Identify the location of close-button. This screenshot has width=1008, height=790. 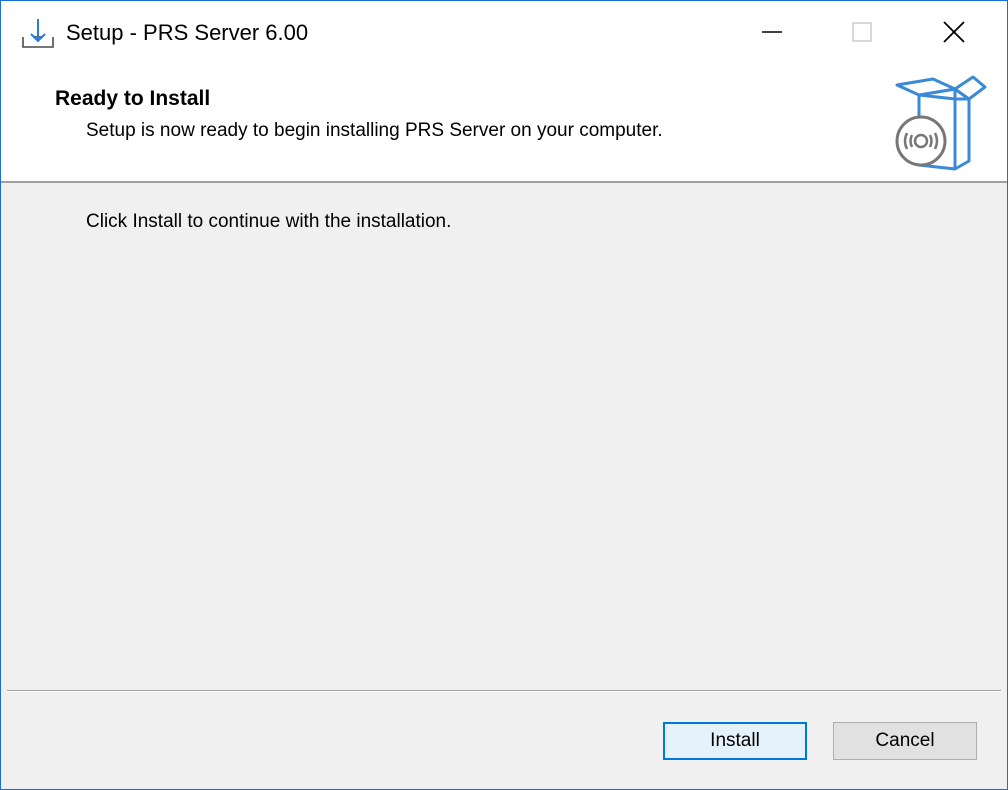
(954, 34).